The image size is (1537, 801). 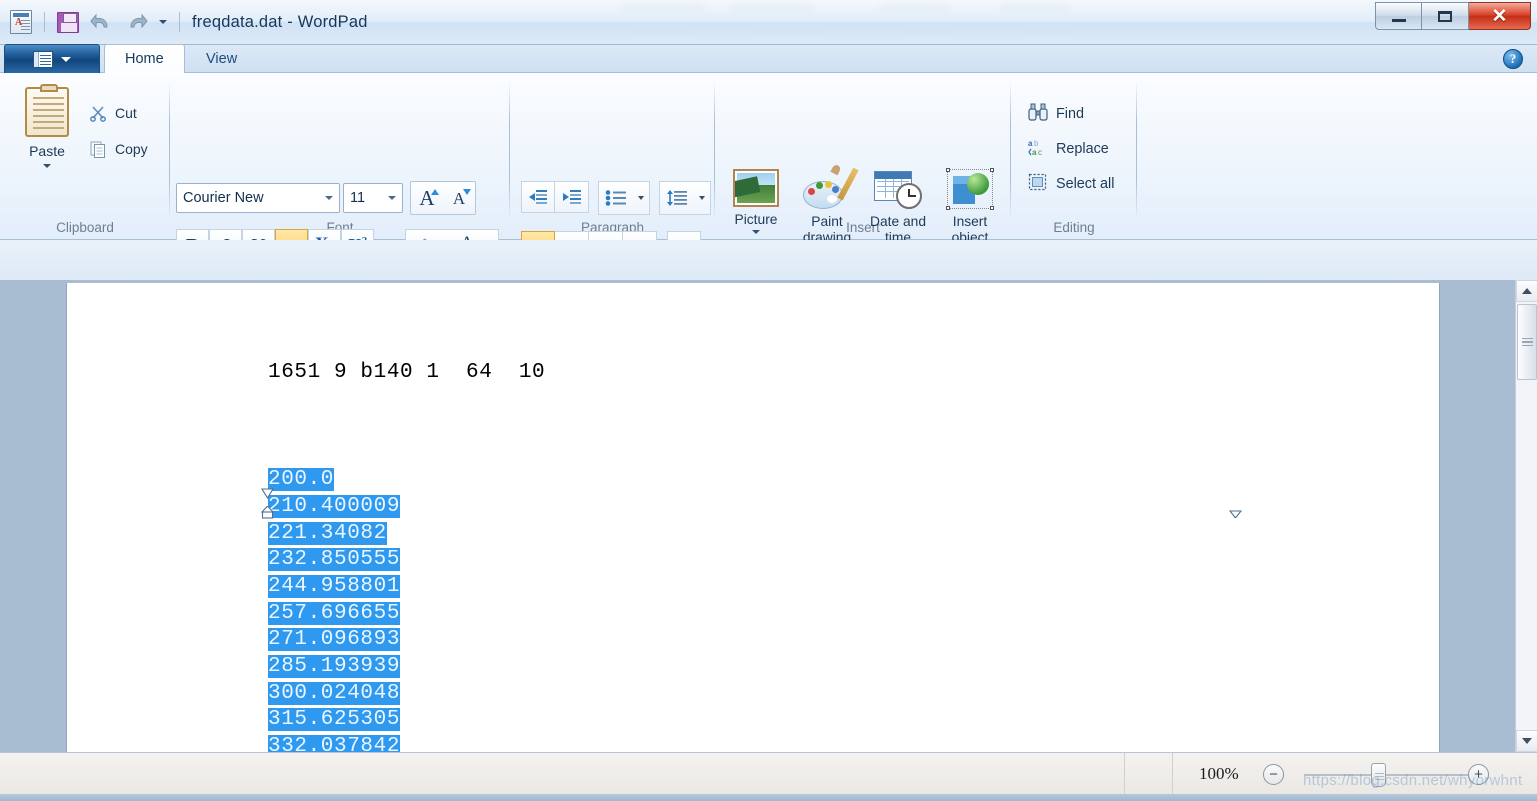 I want to click on line-spacing-button, so click(x=677, y=198).